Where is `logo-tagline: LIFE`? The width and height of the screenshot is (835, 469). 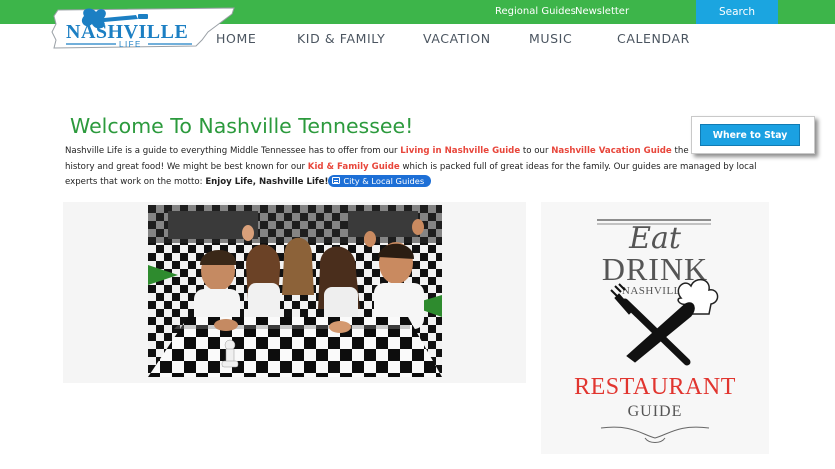
logo-tagline: LIFE is located at coordinates (130, 44).